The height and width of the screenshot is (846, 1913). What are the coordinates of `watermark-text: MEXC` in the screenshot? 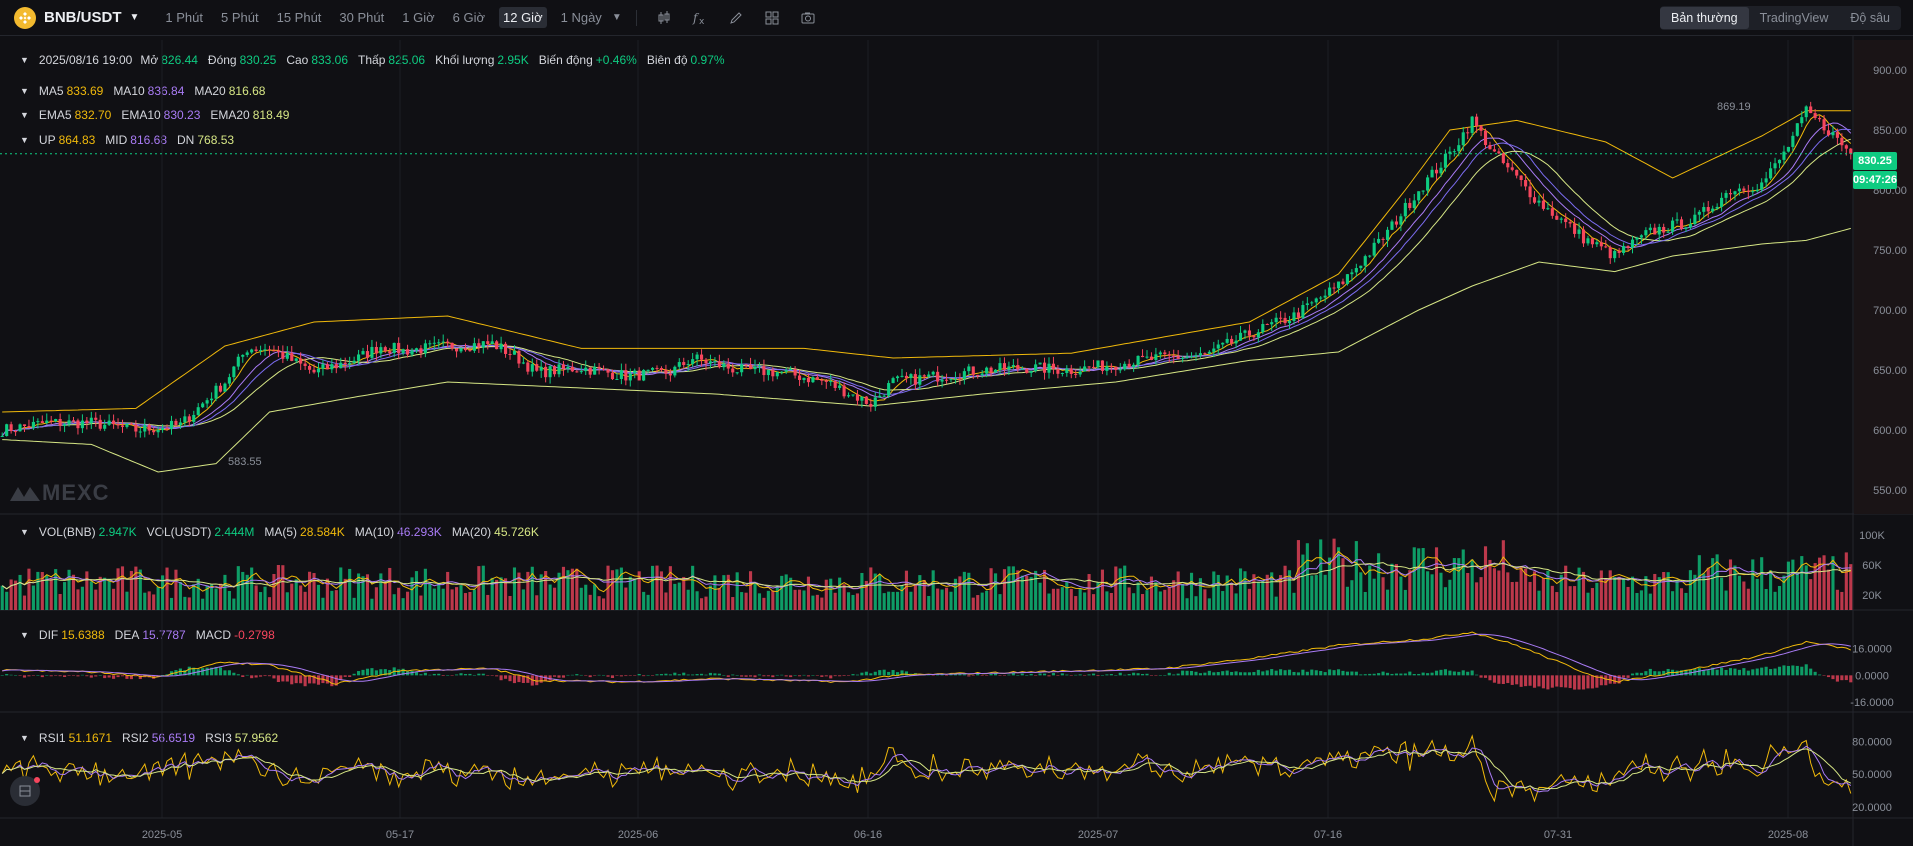 It's located at (76, 492).